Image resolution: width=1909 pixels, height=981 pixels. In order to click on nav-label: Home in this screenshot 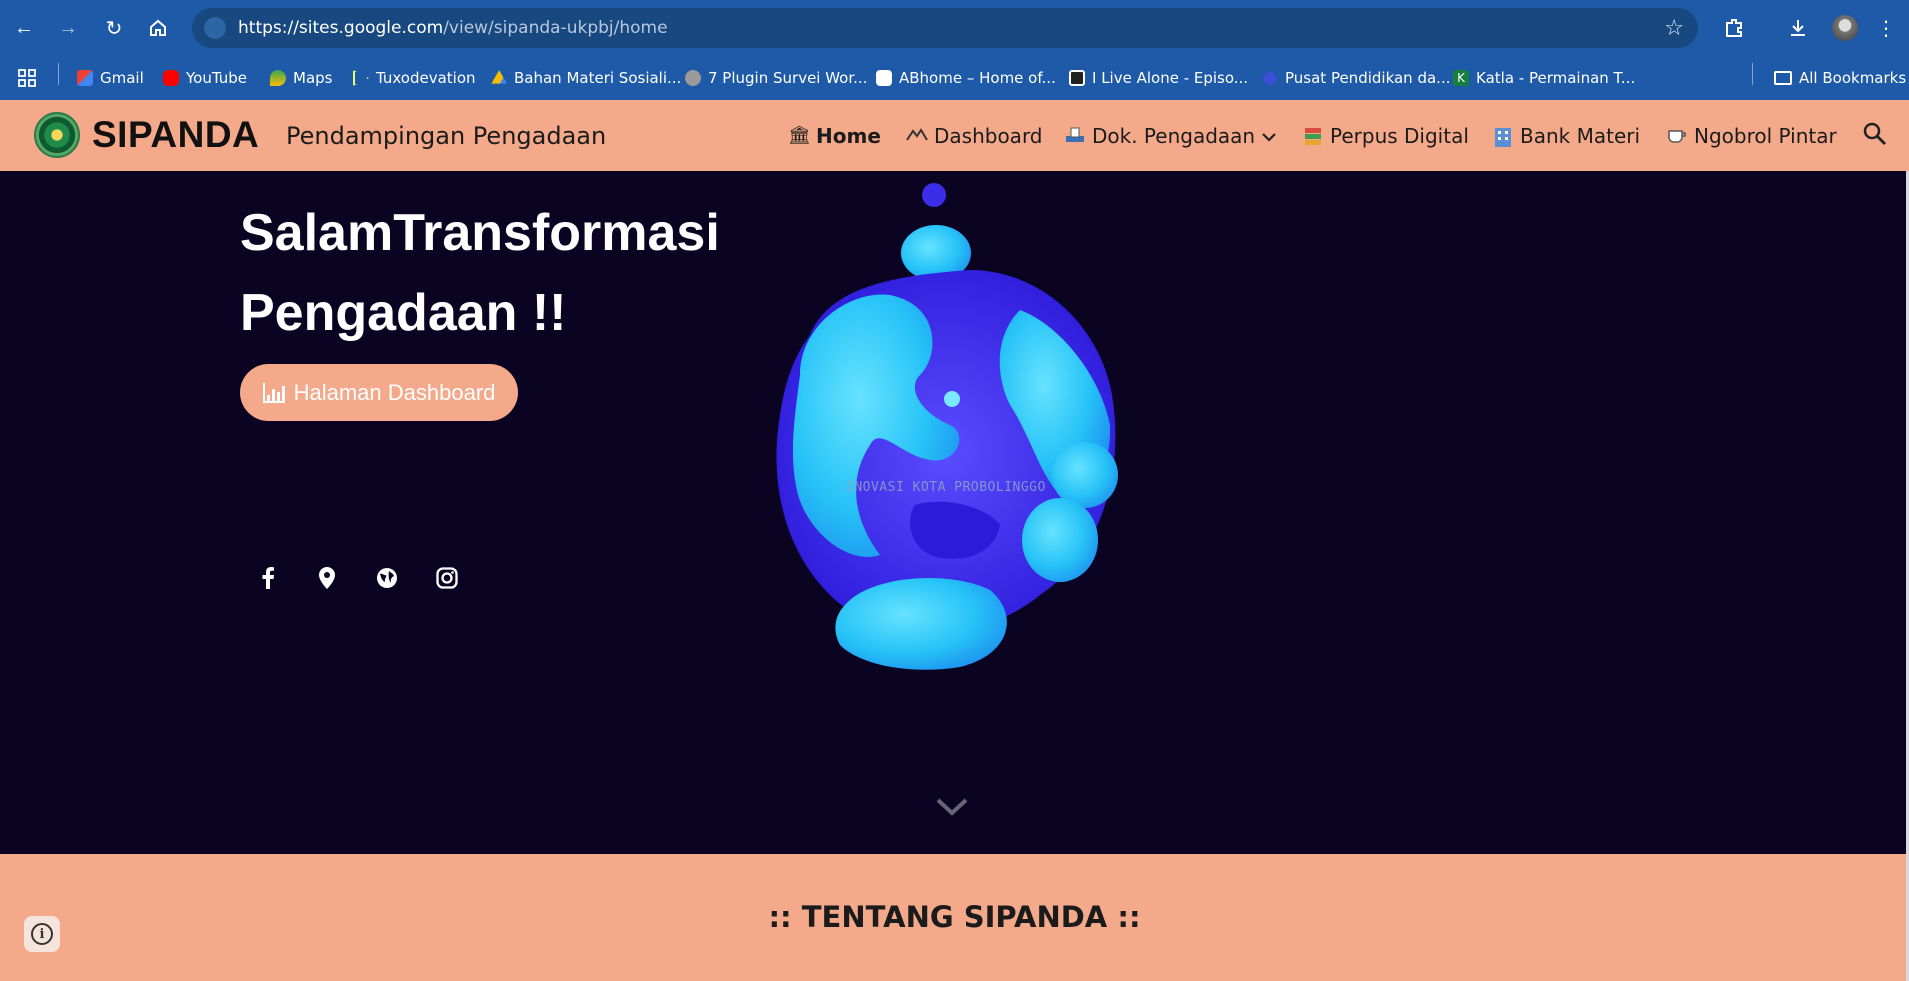, I will do `click(848, 136)`.